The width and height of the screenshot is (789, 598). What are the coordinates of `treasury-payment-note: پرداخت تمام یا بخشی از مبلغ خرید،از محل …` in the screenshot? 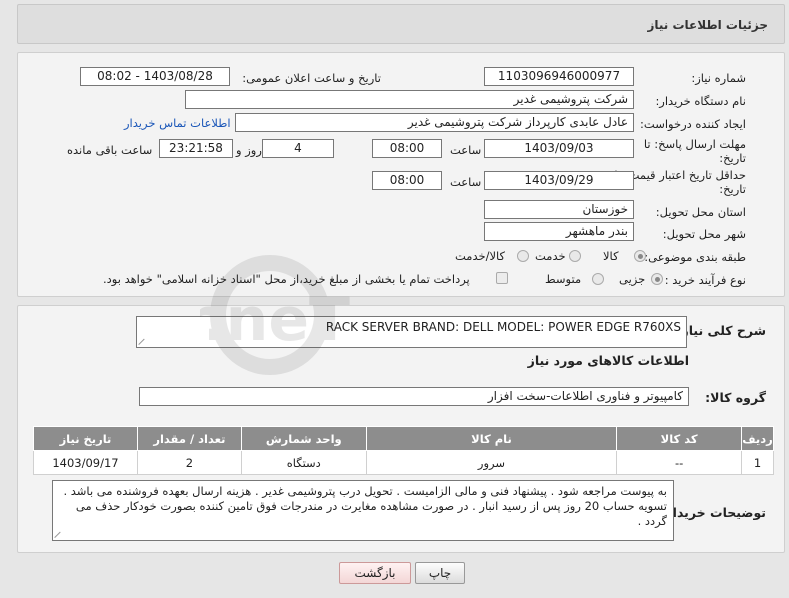 It's located at (286, 279).